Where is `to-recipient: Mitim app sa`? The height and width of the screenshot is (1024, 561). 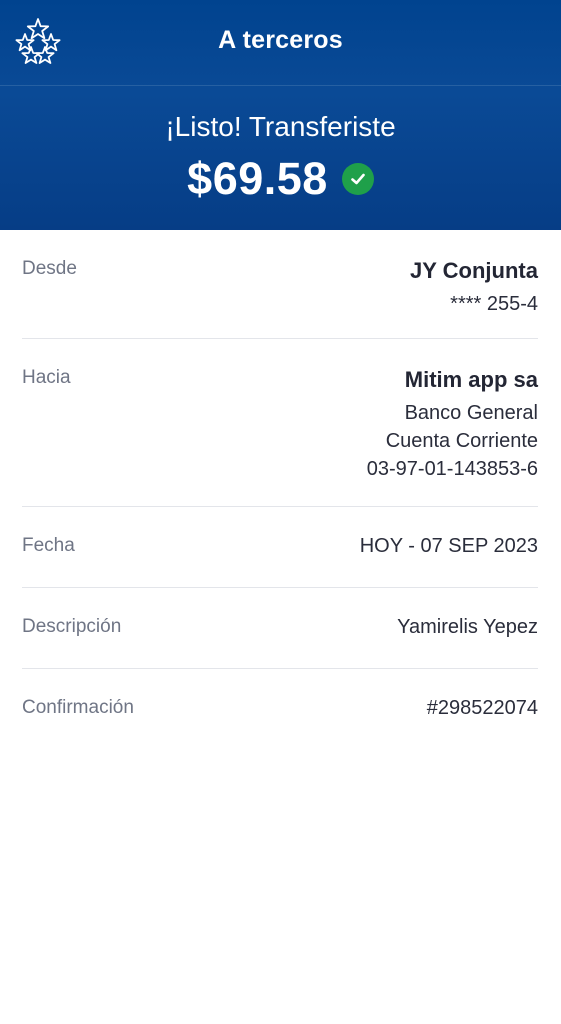
to-recipient: Mitim app sa is located at coordinates (471, 379).